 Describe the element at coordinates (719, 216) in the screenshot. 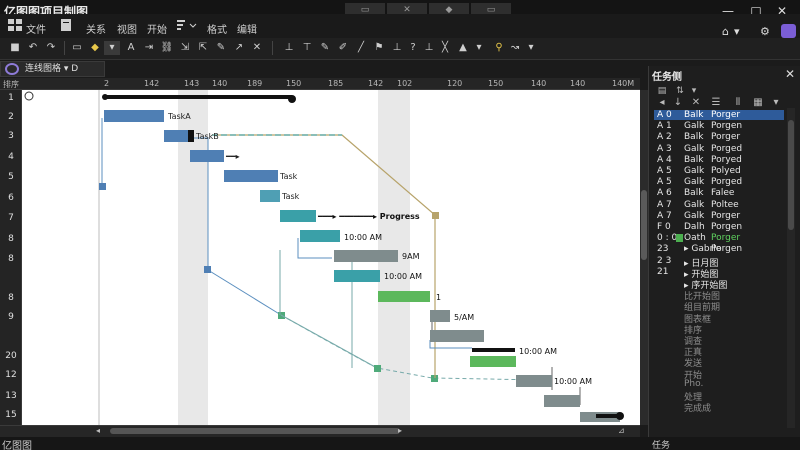

I see `task-row: A 7 Galk Porger` at that location.